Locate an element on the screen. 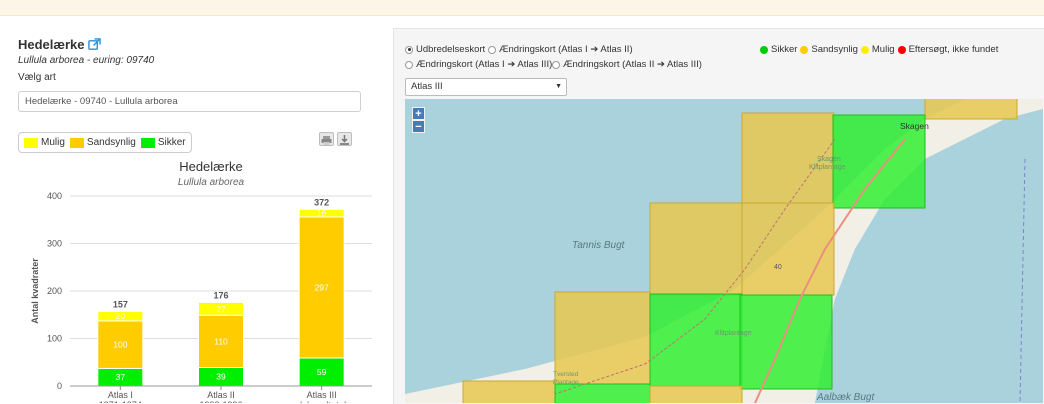  x-tick-label: Atlas III is located at coordinates (322, 395).